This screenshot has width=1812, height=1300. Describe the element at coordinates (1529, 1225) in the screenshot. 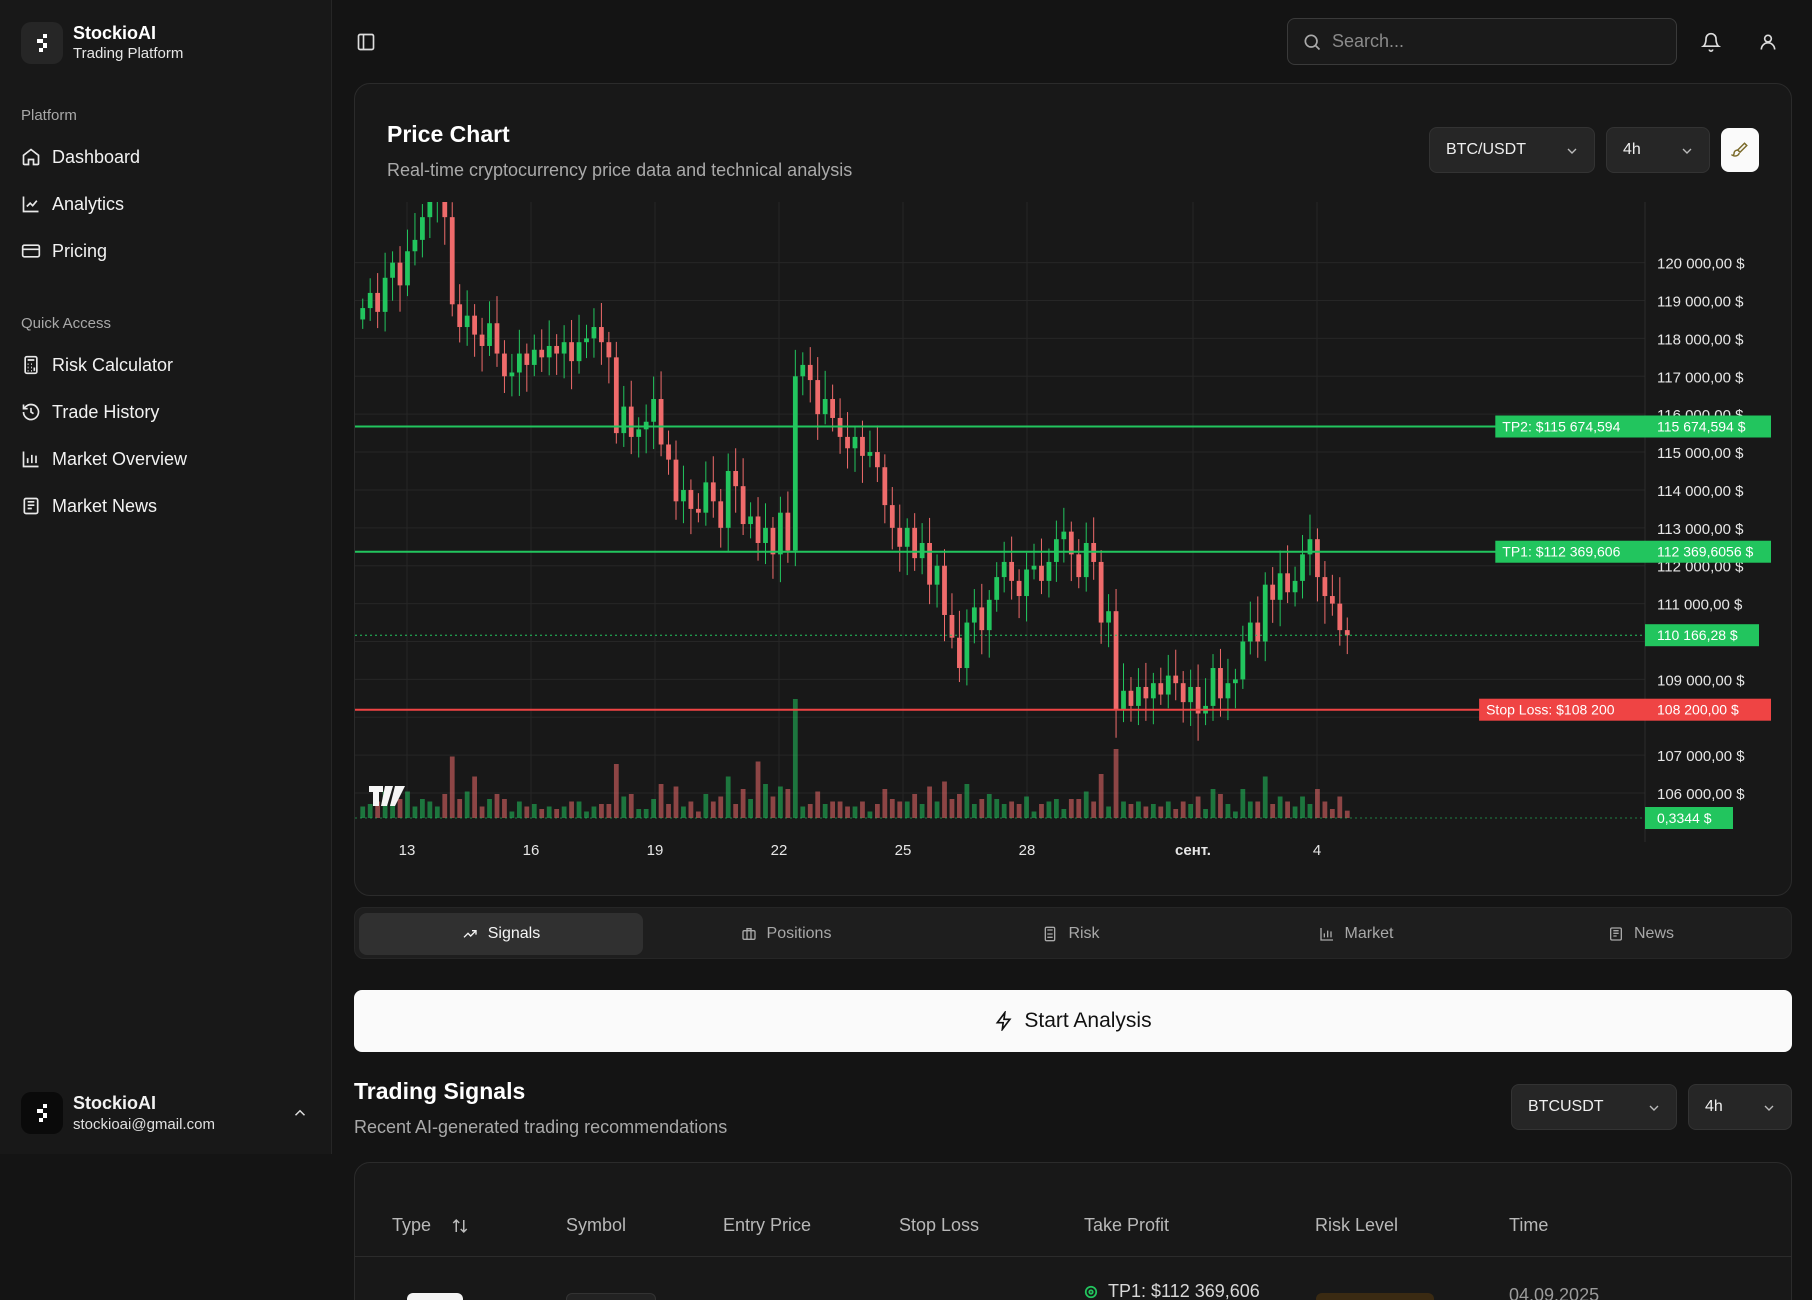

I see `column-time: Time` at that location.